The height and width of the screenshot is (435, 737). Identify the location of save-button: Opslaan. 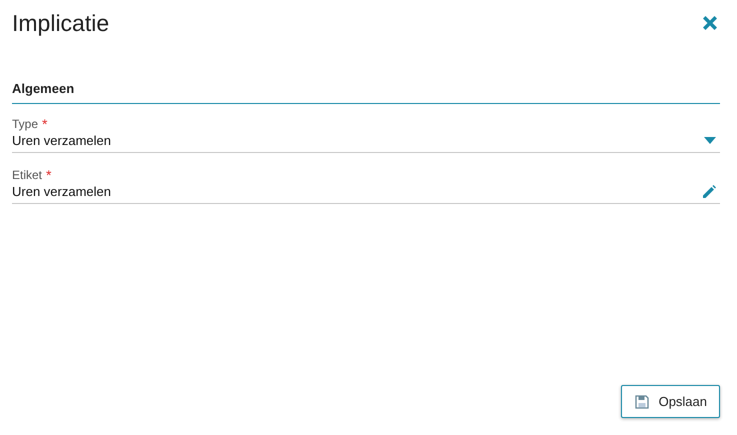
(670, 401).